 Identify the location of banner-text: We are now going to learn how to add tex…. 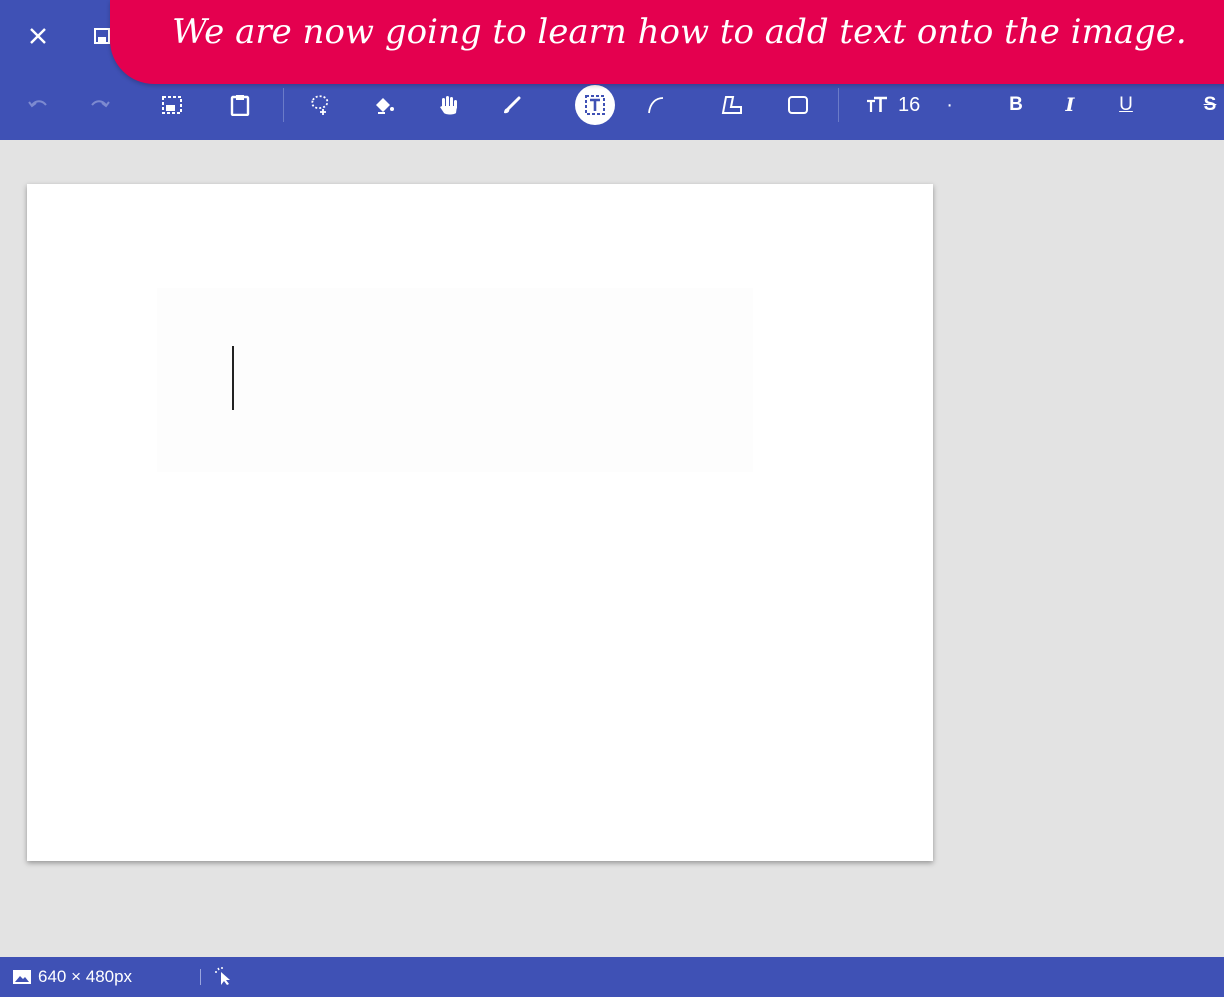
(679, 32).